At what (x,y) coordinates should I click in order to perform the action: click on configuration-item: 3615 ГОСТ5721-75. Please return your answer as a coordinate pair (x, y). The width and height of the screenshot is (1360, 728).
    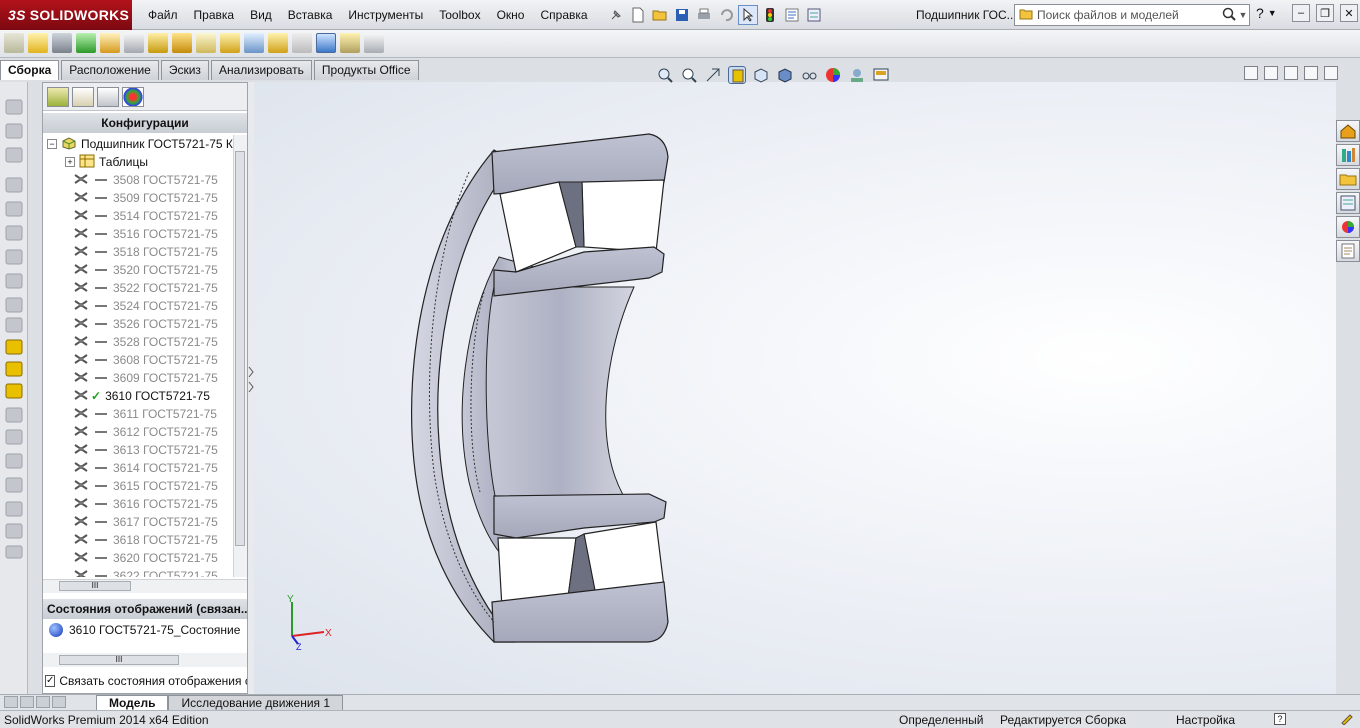
    Looking at the image, I should click on (145, 486).